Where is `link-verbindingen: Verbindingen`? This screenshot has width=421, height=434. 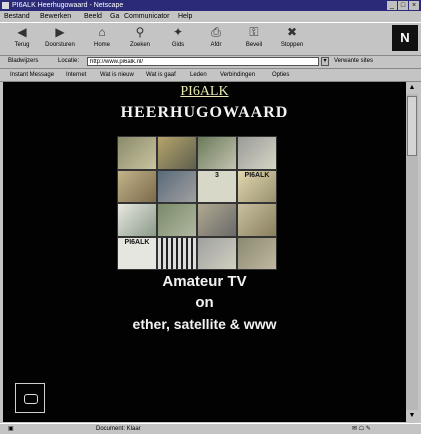
link-verbindingen: Verbindingen is located at coordinates (237, 75).